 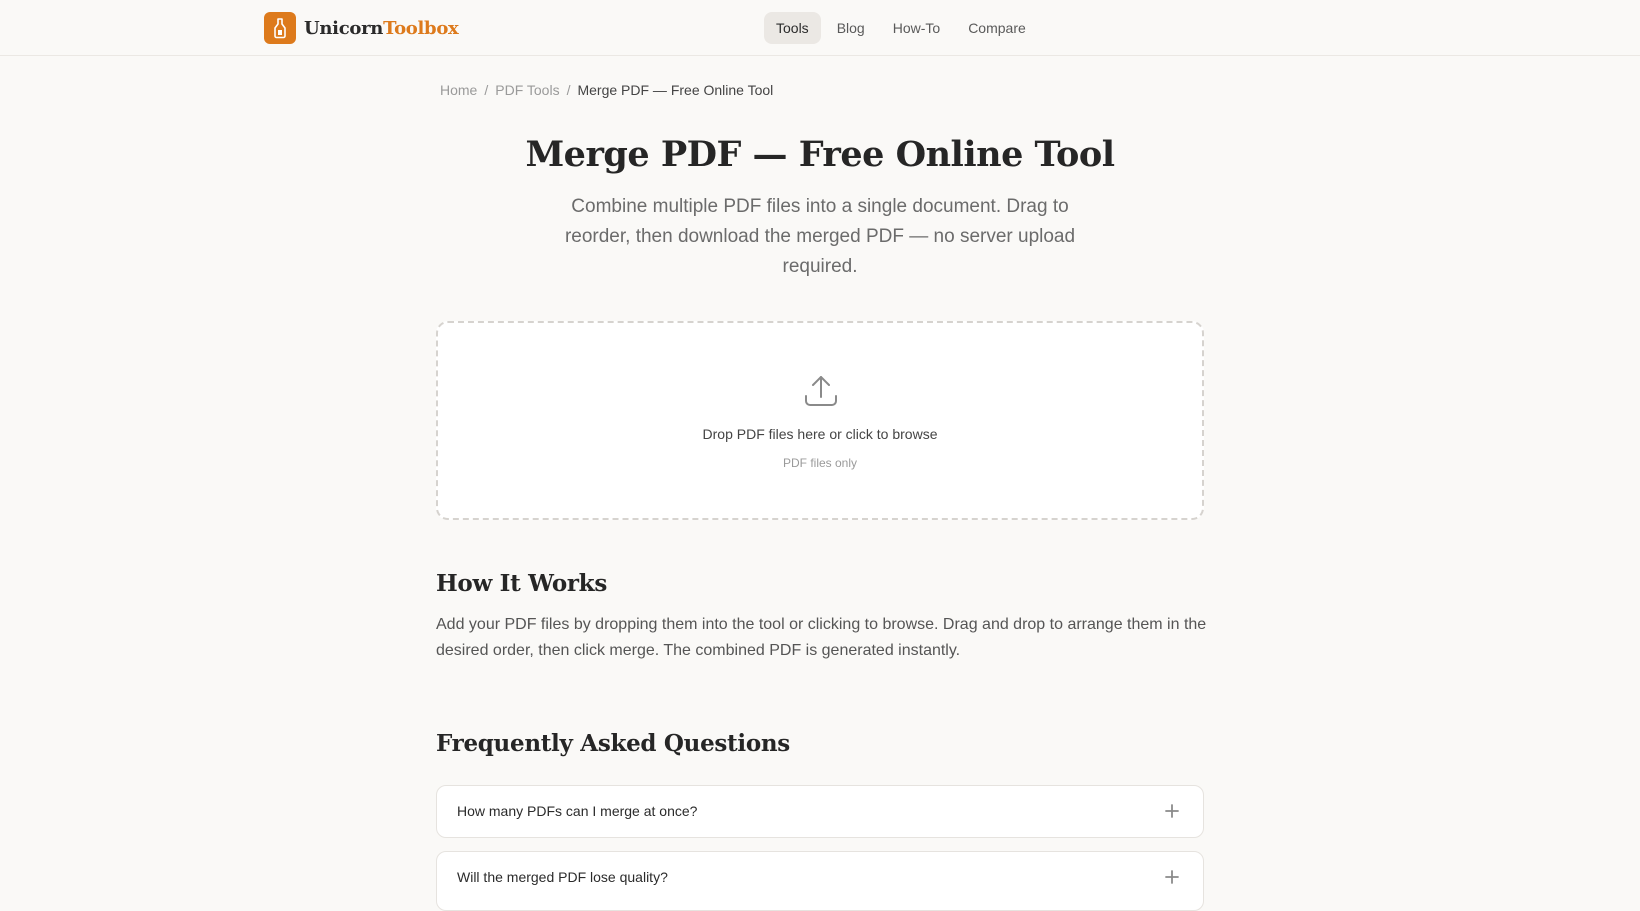 I want to click on faq-item: Will the merged PDF lose quality?, so click(x=820, y=881).